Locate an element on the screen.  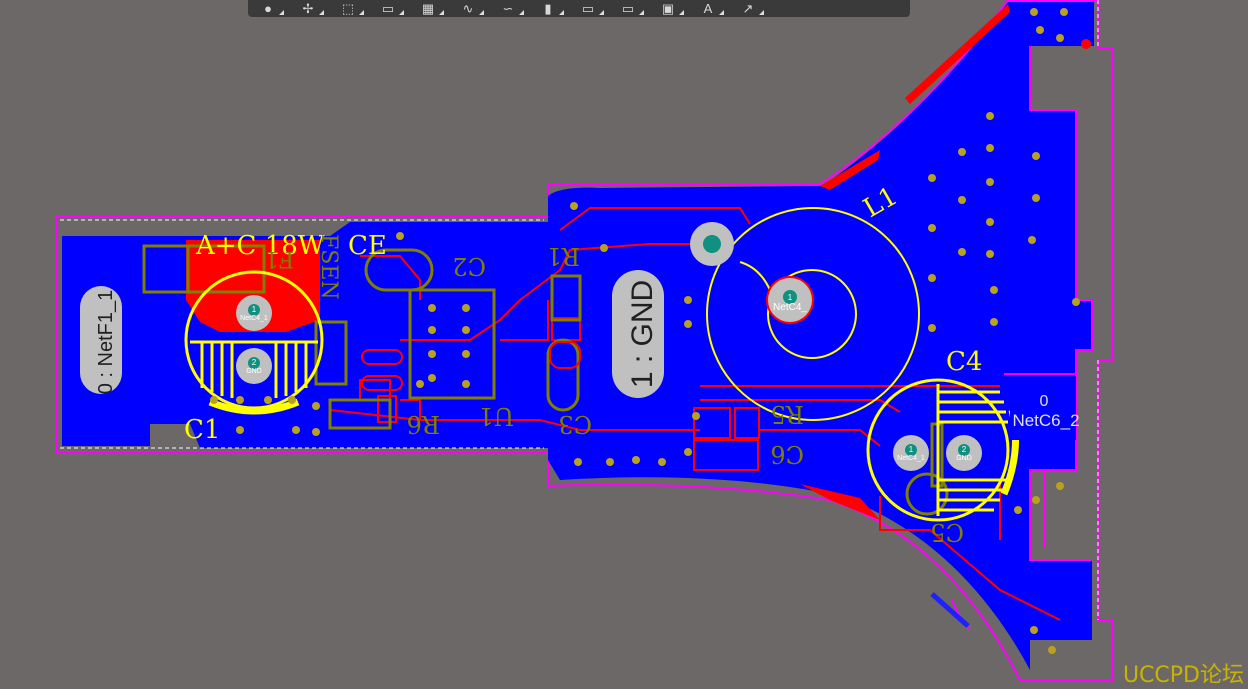
c4-pin1-net: NetC4_1 is located at coordinates (911, 458).